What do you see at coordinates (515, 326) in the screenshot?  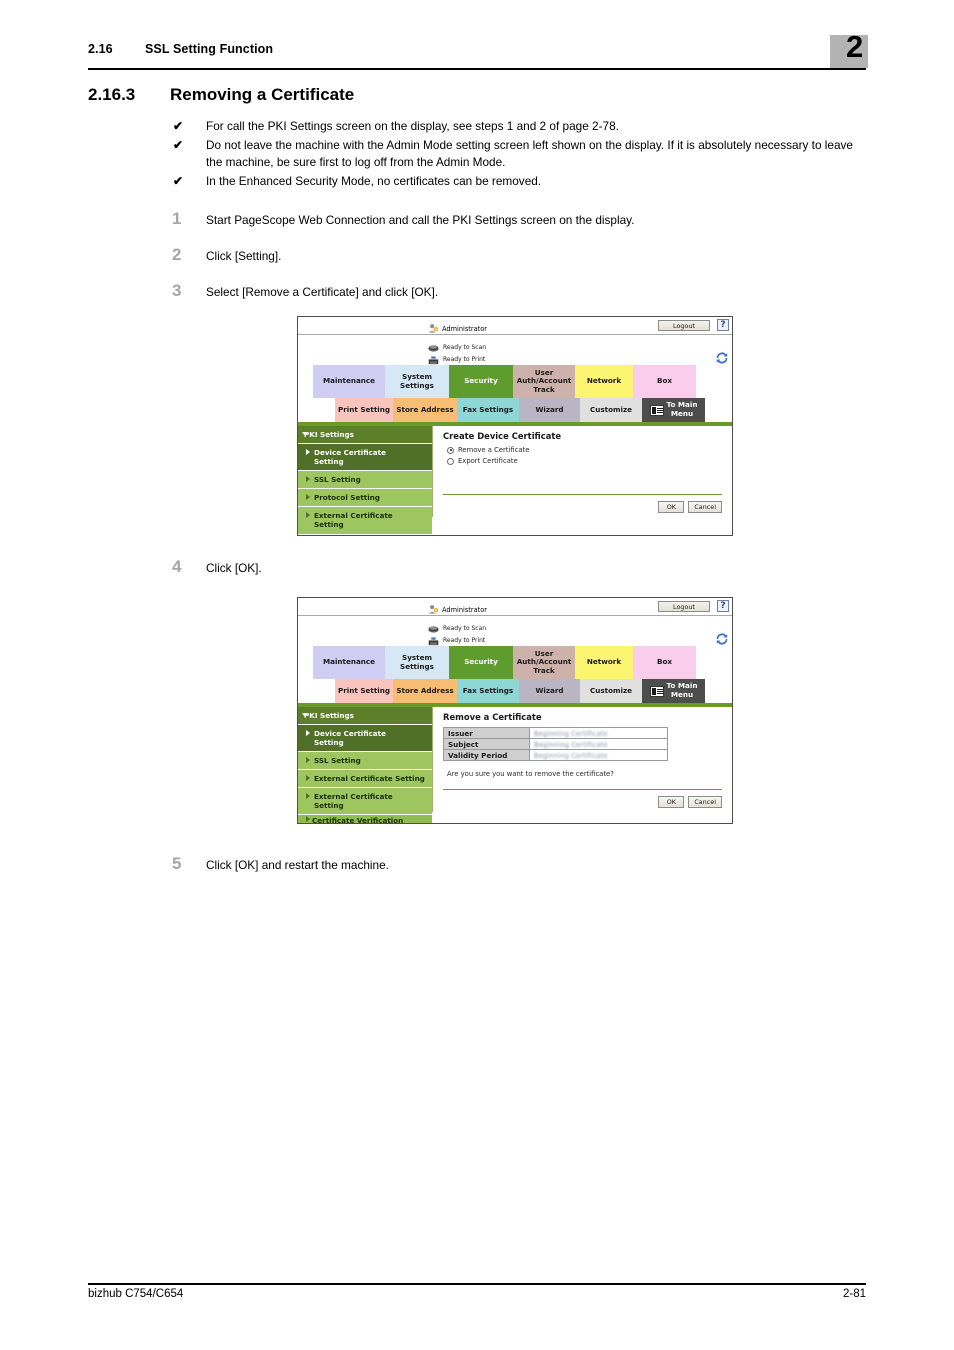 I see `web-ui-topbar: Administrator Logout ?` at bounding box center [515, 326].